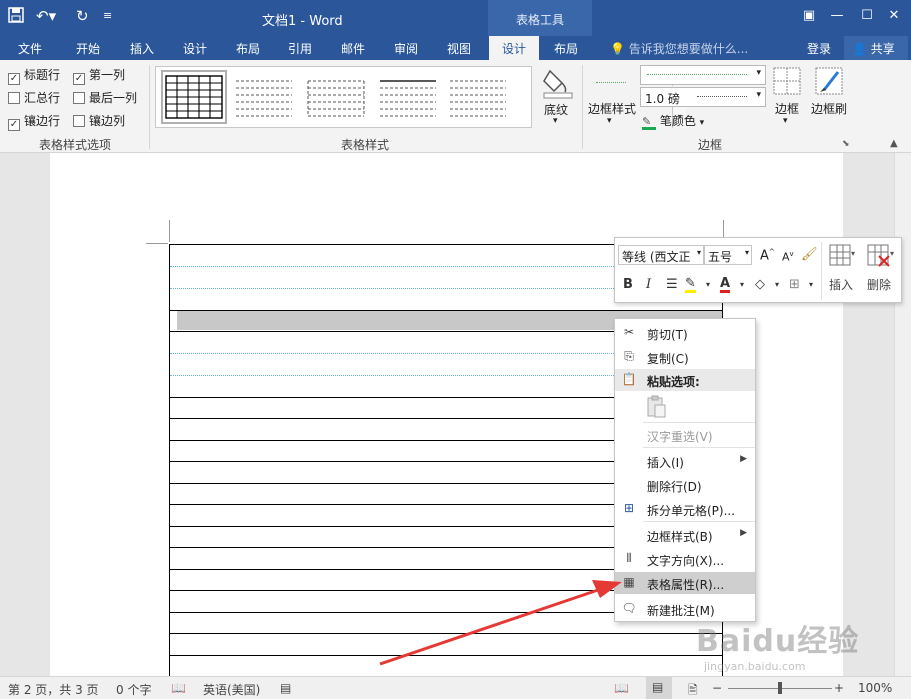  What do you see at coordinates (690, 285) in the screenshot?
I see `highlight-icon: ✎` at bounding box center [690, 285].